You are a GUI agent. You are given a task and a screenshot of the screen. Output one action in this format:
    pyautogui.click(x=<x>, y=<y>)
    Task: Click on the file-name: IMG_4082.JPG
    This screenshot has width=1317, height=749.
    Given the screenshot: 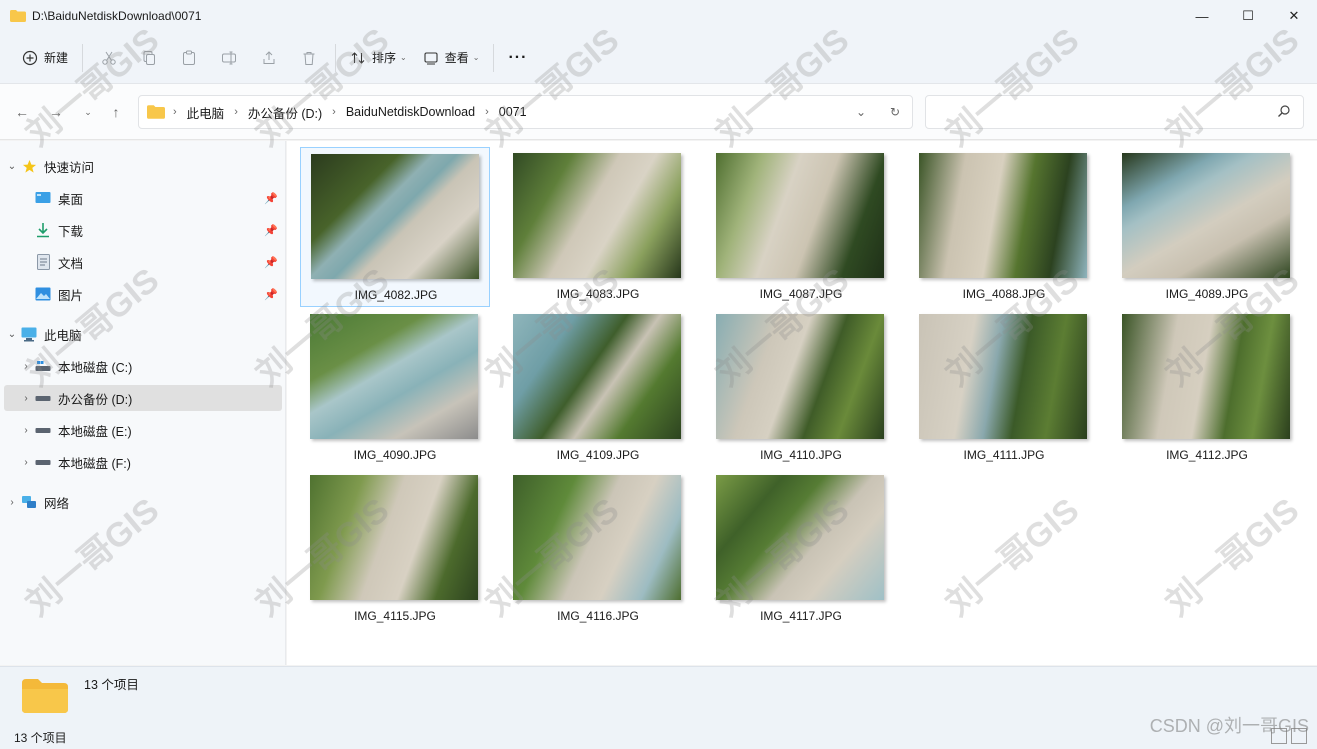 What is the action you would take?
    pyautogui.click(x=396, y=295)
    